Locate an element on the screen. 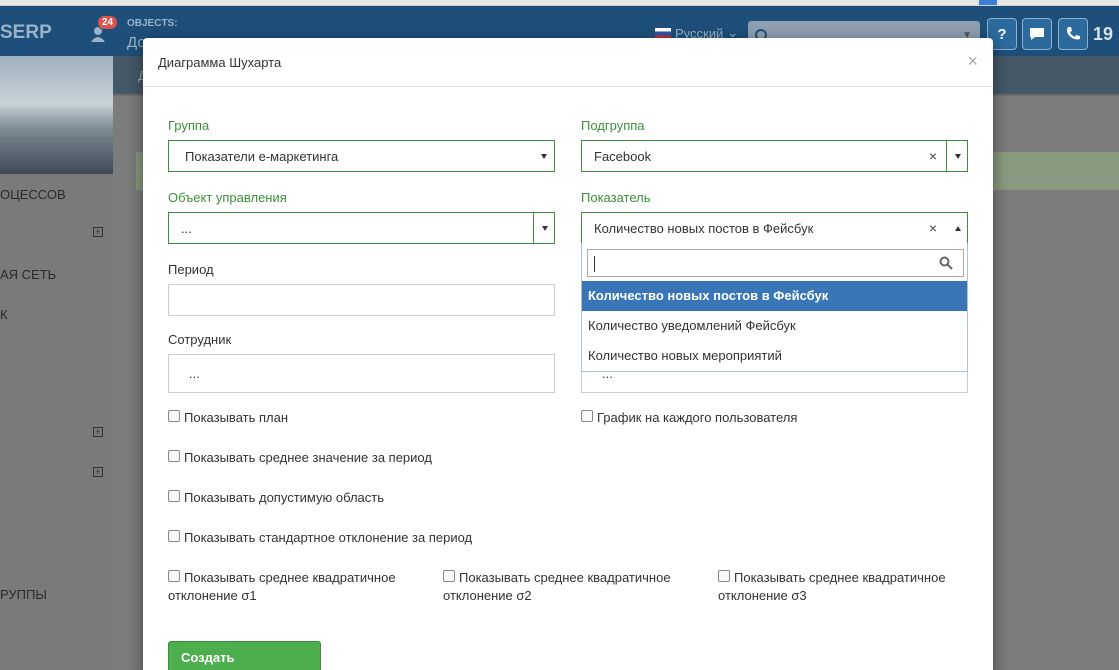 The width and height of the screenshot is (1119, 670). sidebar-item-processes: ОЦЕССОВ is located at coordinates (33, 194).